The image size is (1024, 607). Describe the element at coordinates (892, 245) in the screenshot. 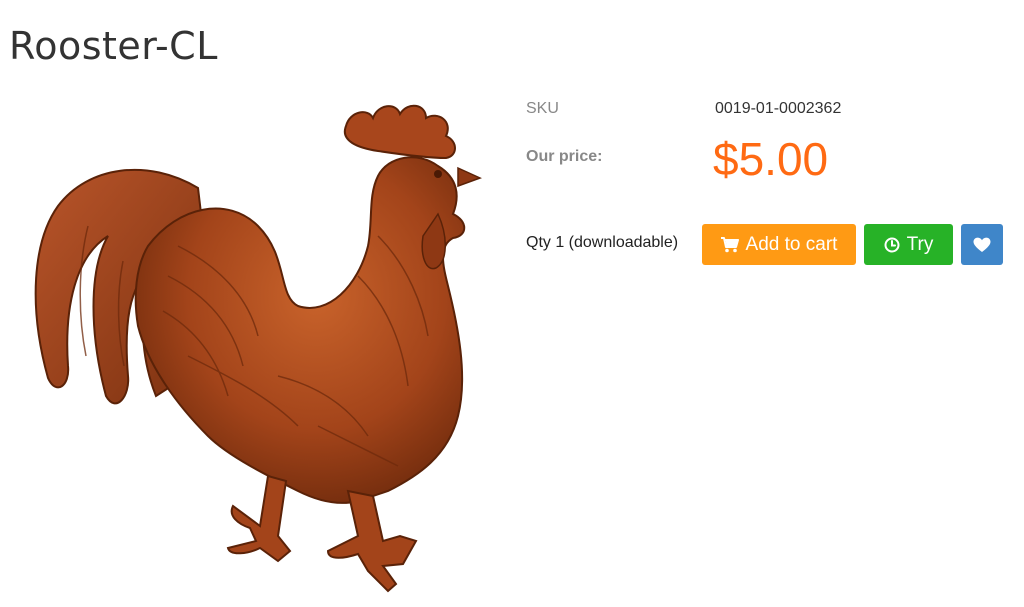

I see `clock-icon` at that location.